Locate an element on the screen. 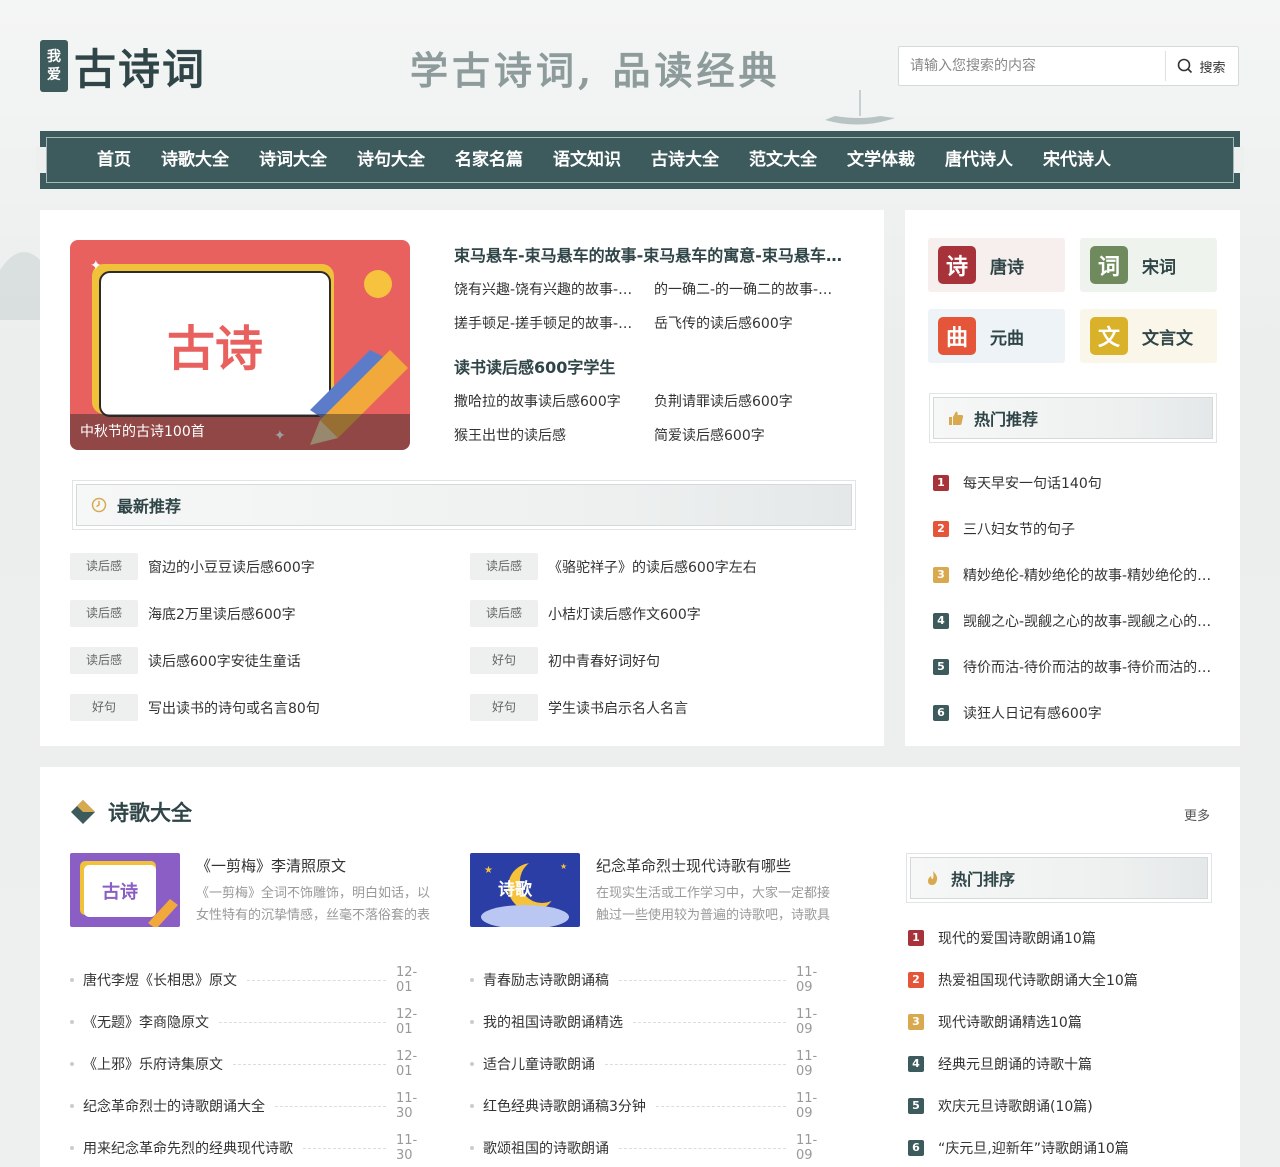 This screenshot has height=1167, width=1280. list-item: 我的祖国诗歌朗诵精选 11-09 is located at coordinates (651, 1022).